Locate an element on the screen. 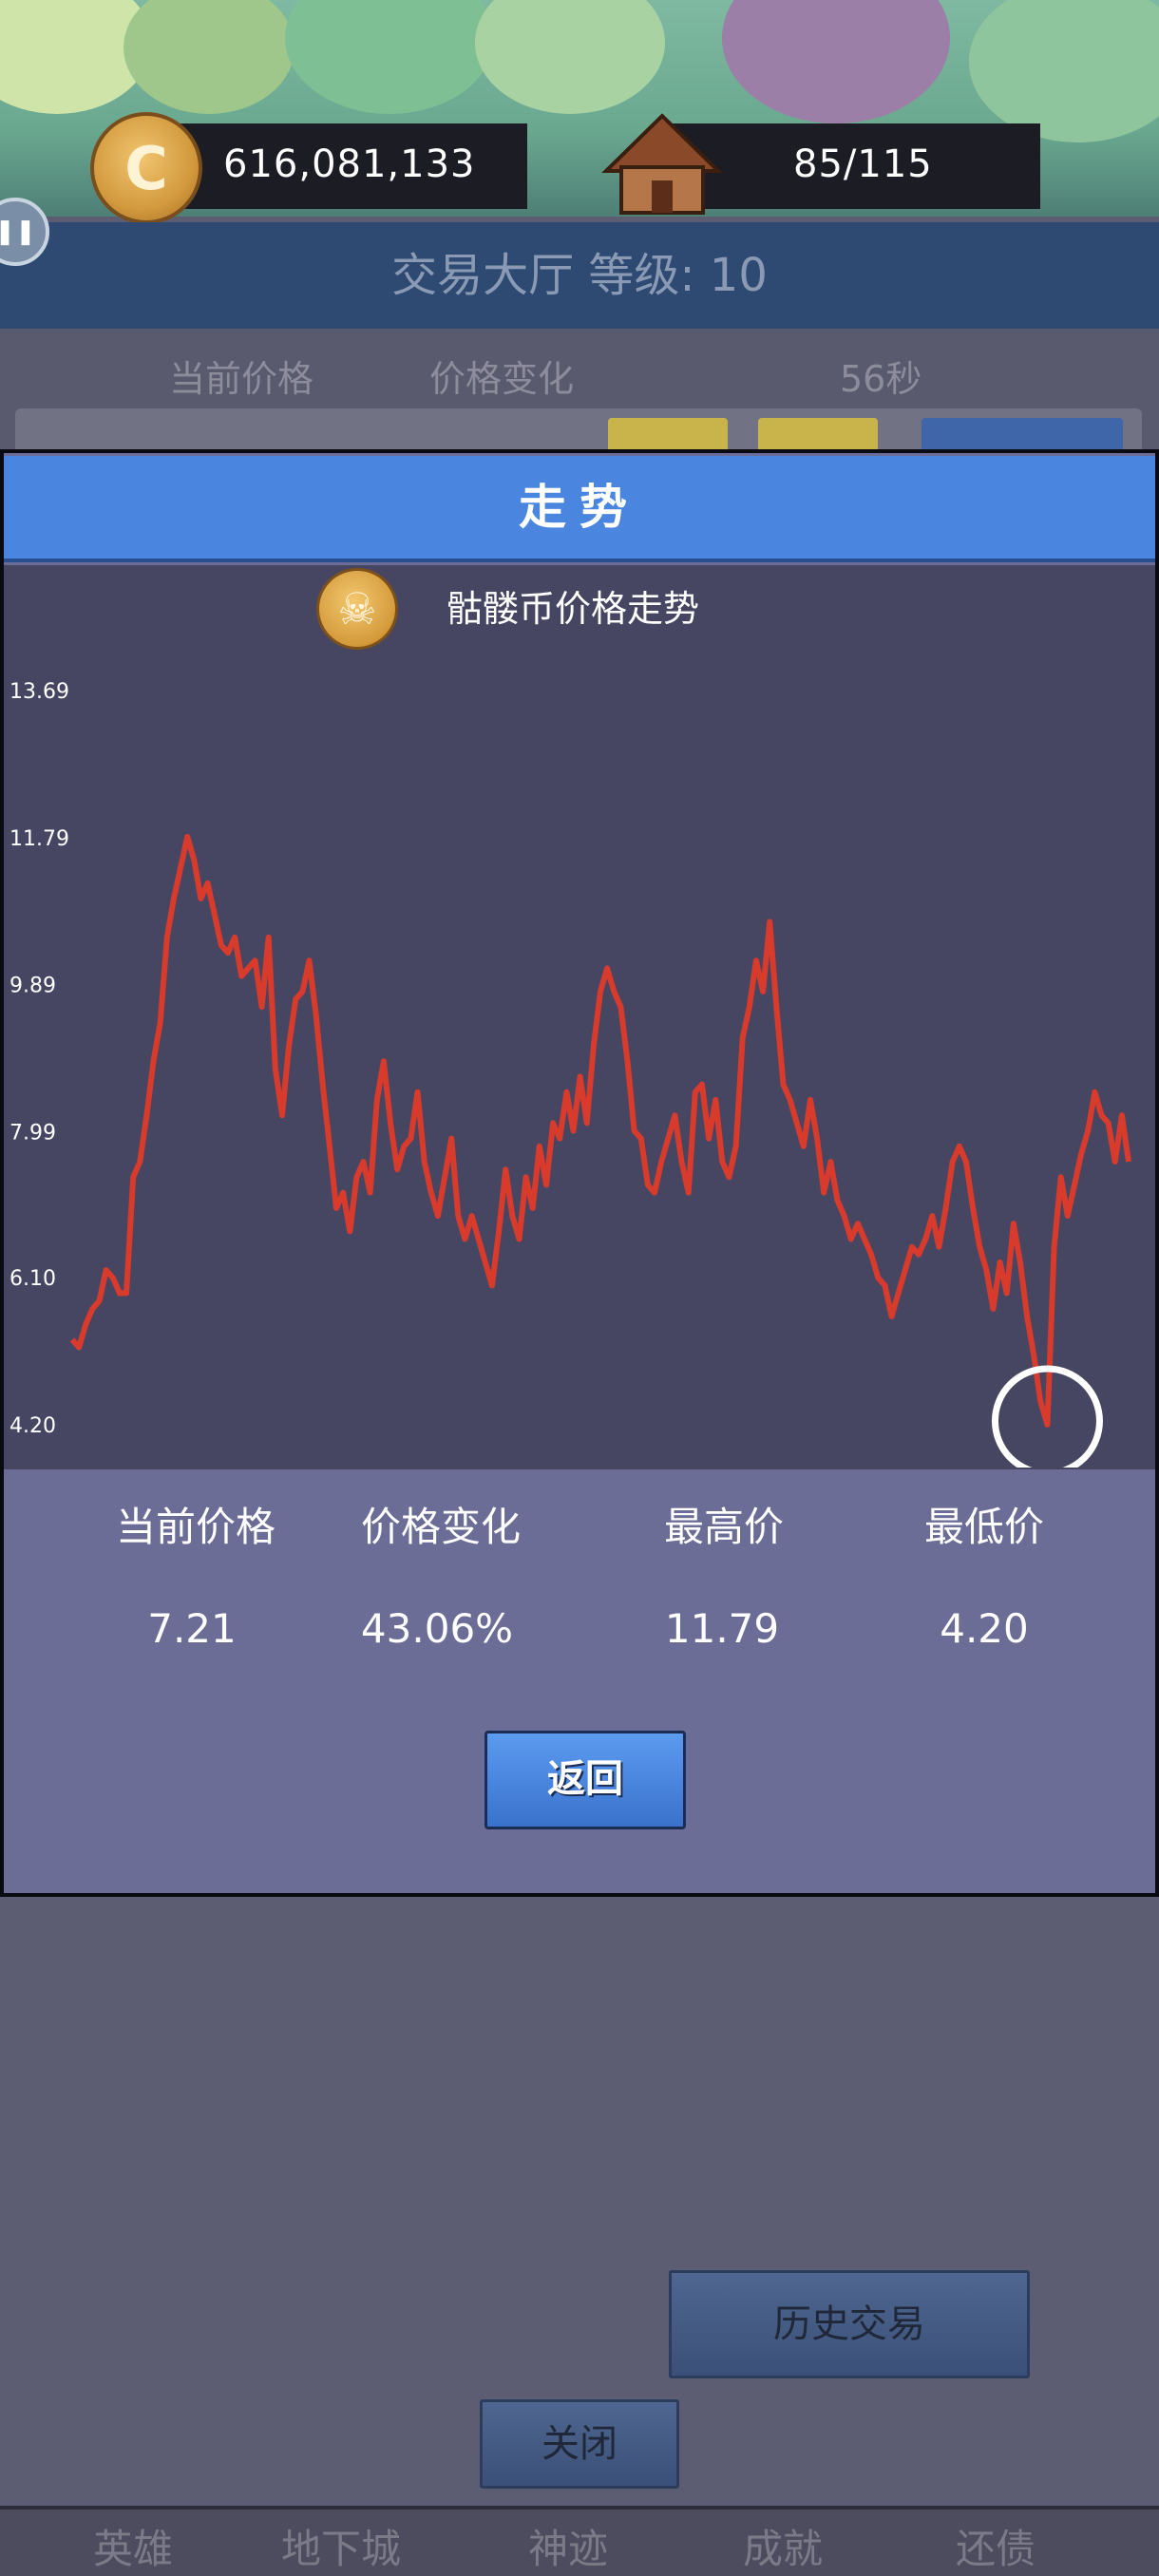 The height and width of the screenshot is (2576, 1159). house-icon is located at coordinates (662, 164).